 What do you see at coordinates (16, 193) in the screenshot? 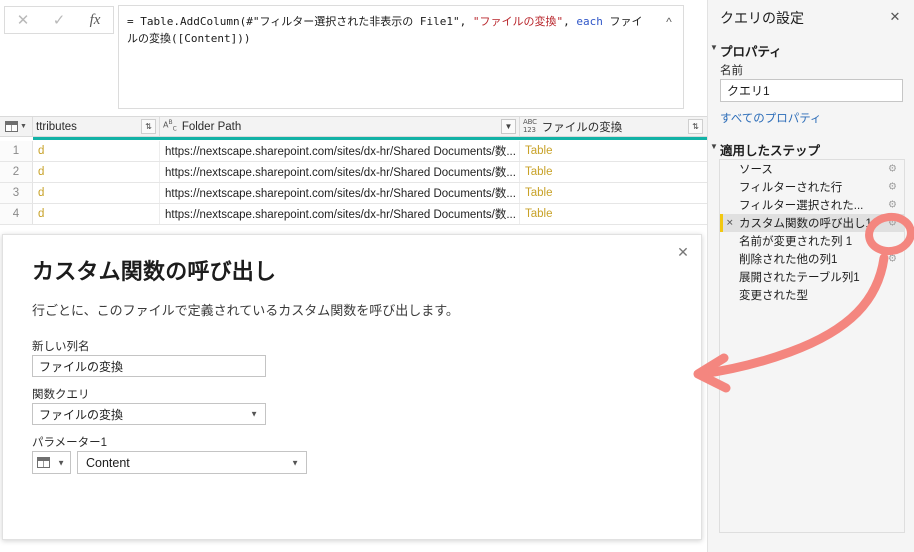
I see `row-number: 3` at bounding box center [16, 193].